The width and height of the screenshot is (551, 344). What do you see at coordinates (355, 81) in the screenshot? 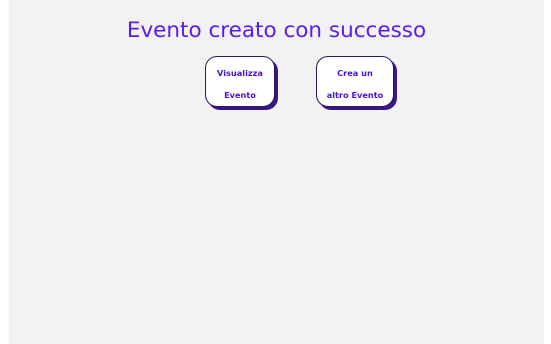
I see `create-another-event-button: Crea un altro Evento` at bounding box center [355, 81].